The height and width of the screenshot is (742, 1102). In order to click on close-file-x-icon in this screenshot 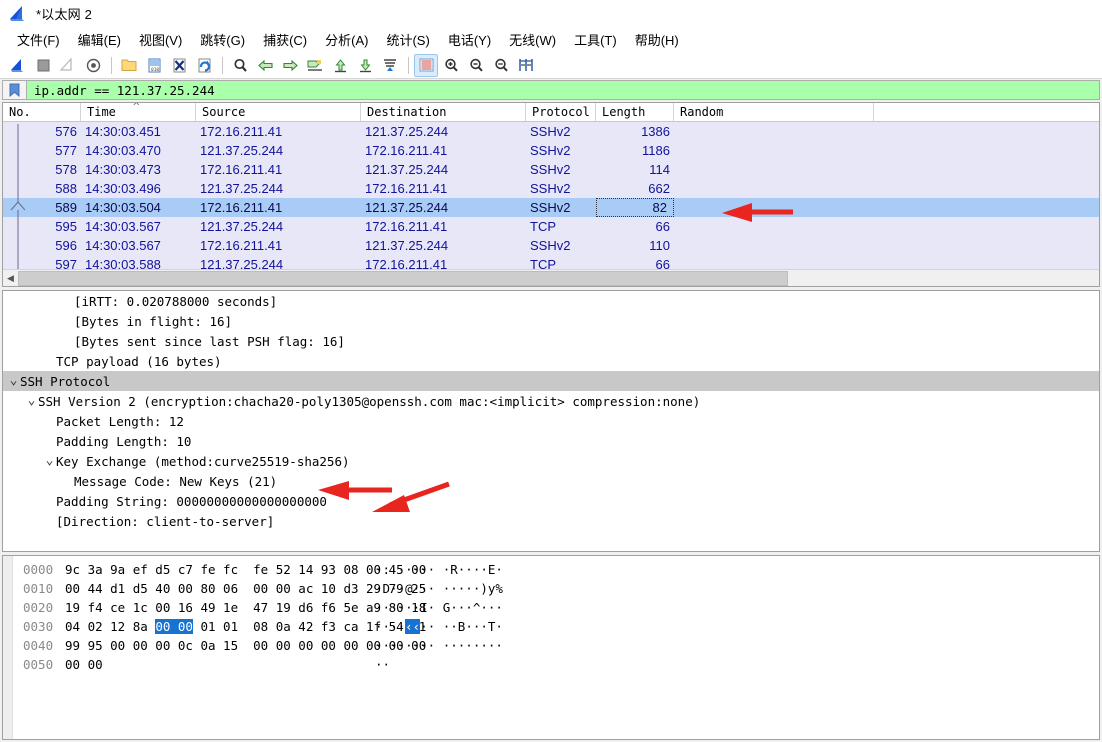, I will do `click(179, 65)`.